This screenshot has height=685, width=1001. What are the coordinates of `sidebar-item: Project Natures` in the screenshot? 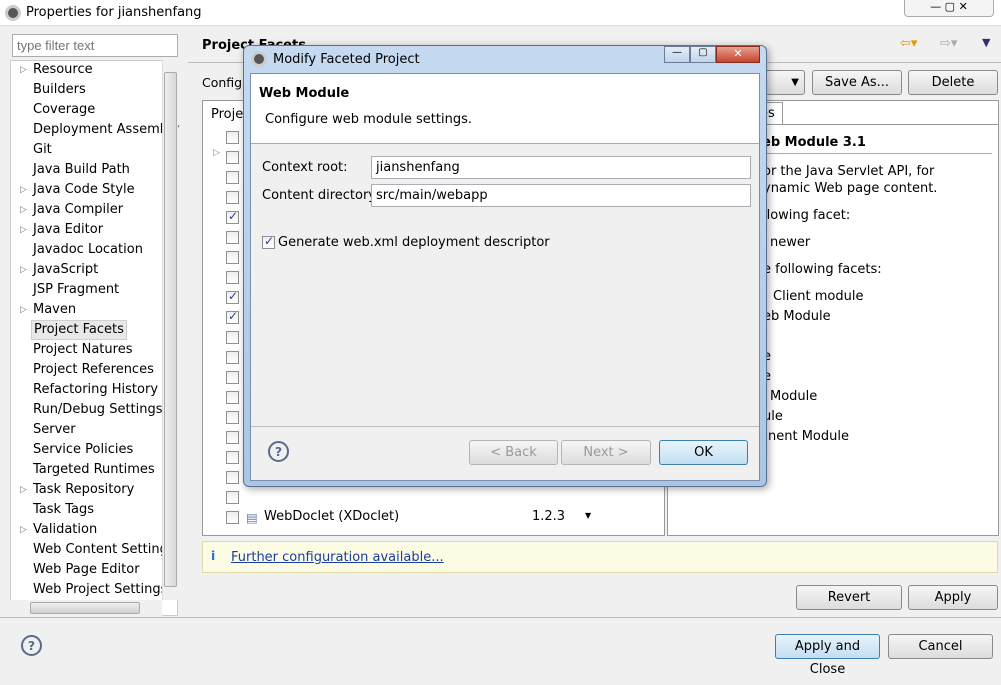 It's located at (82, 350).